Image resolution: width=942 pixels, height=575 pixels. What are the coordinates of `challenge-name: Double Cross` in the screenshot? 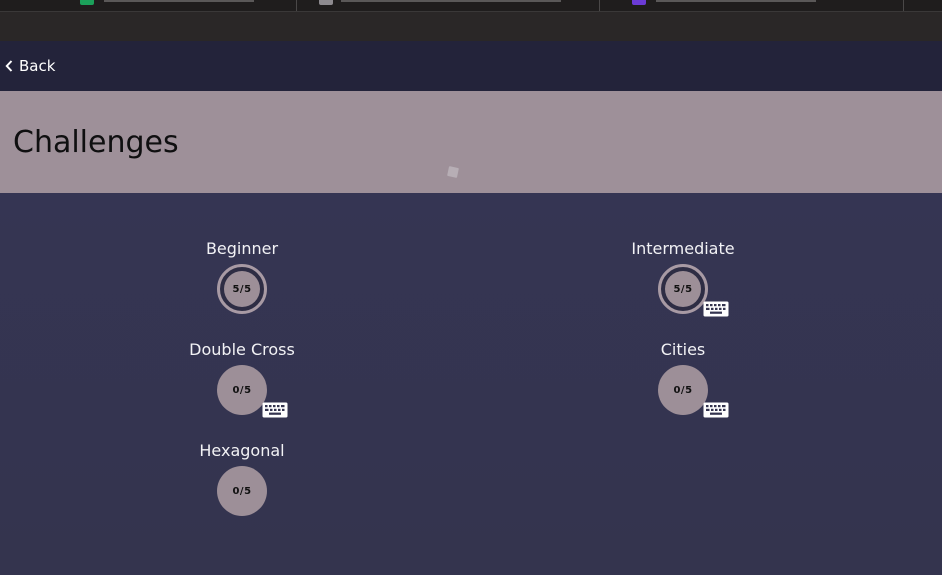 It's located at (242, 349).